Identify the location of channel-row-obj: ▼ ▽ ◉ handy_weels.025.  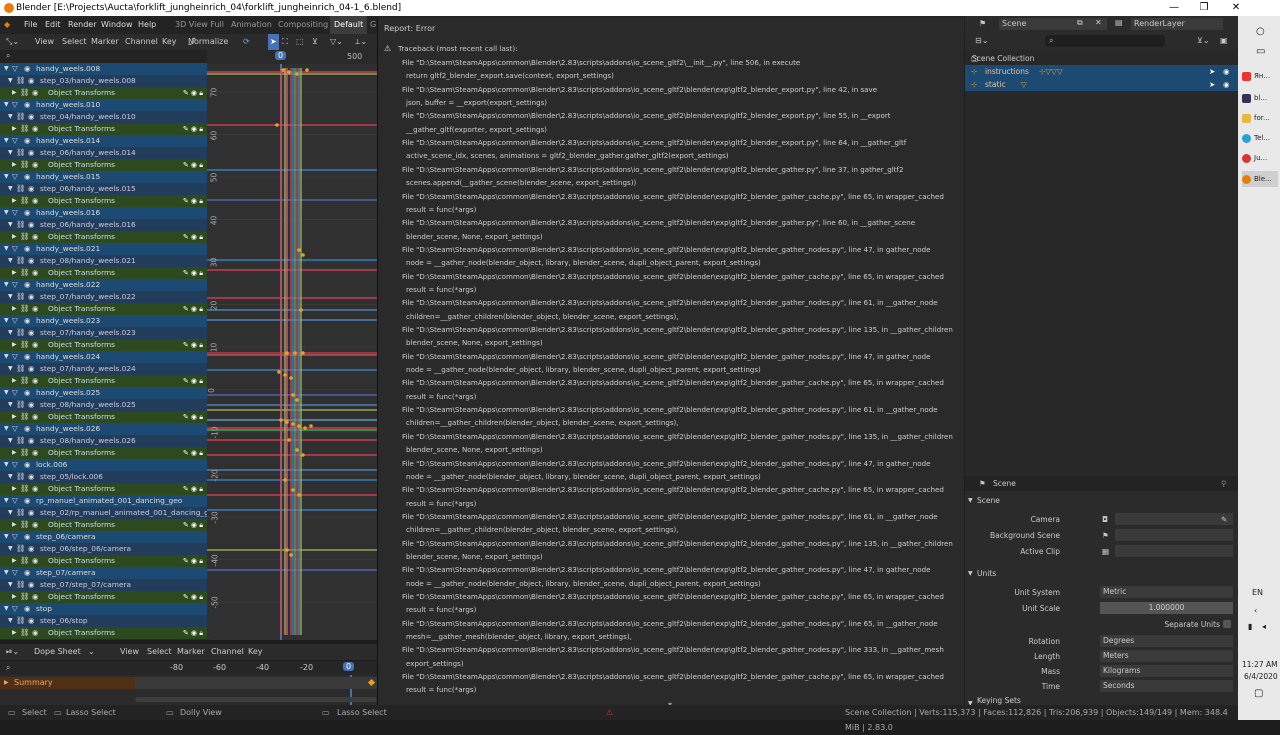
(103, 393).